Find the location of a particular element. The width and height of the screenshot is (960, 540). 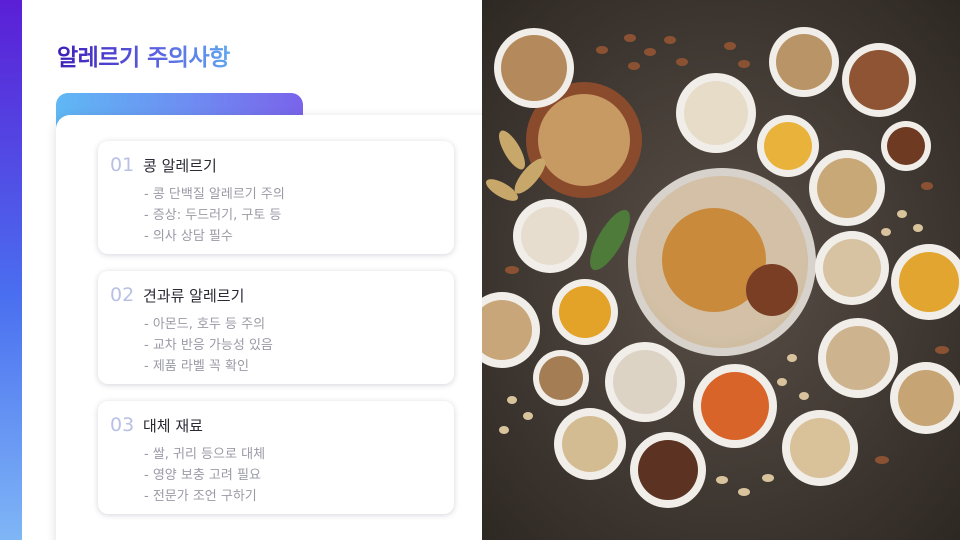

left-accent-bar is located at coordinates (11, 270).